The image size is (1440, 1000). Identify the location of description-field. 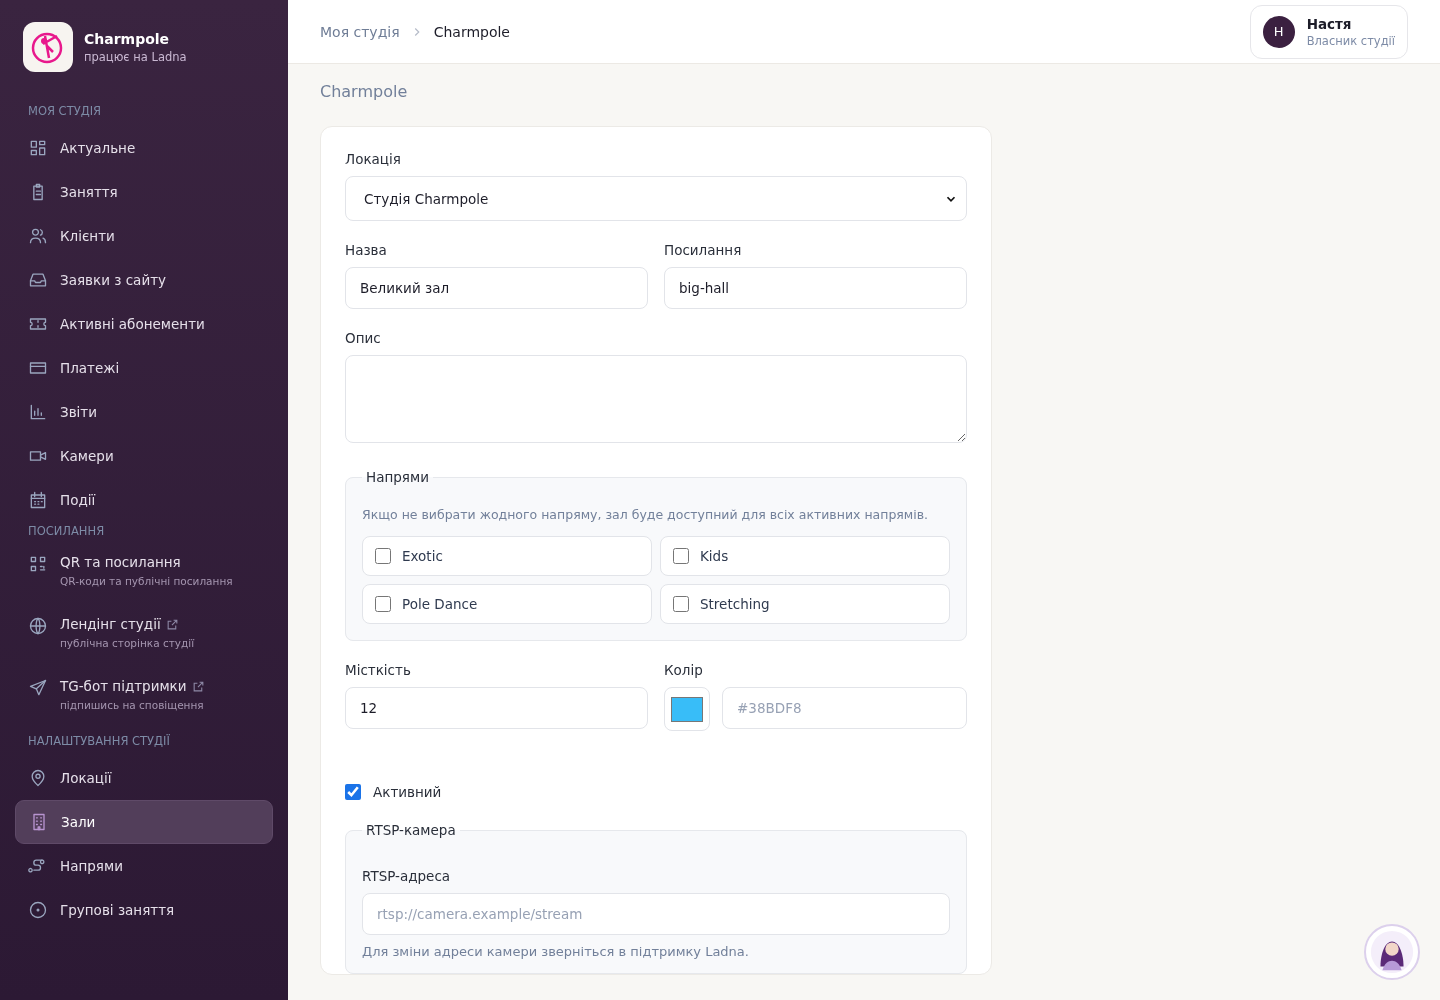
(656, 399).